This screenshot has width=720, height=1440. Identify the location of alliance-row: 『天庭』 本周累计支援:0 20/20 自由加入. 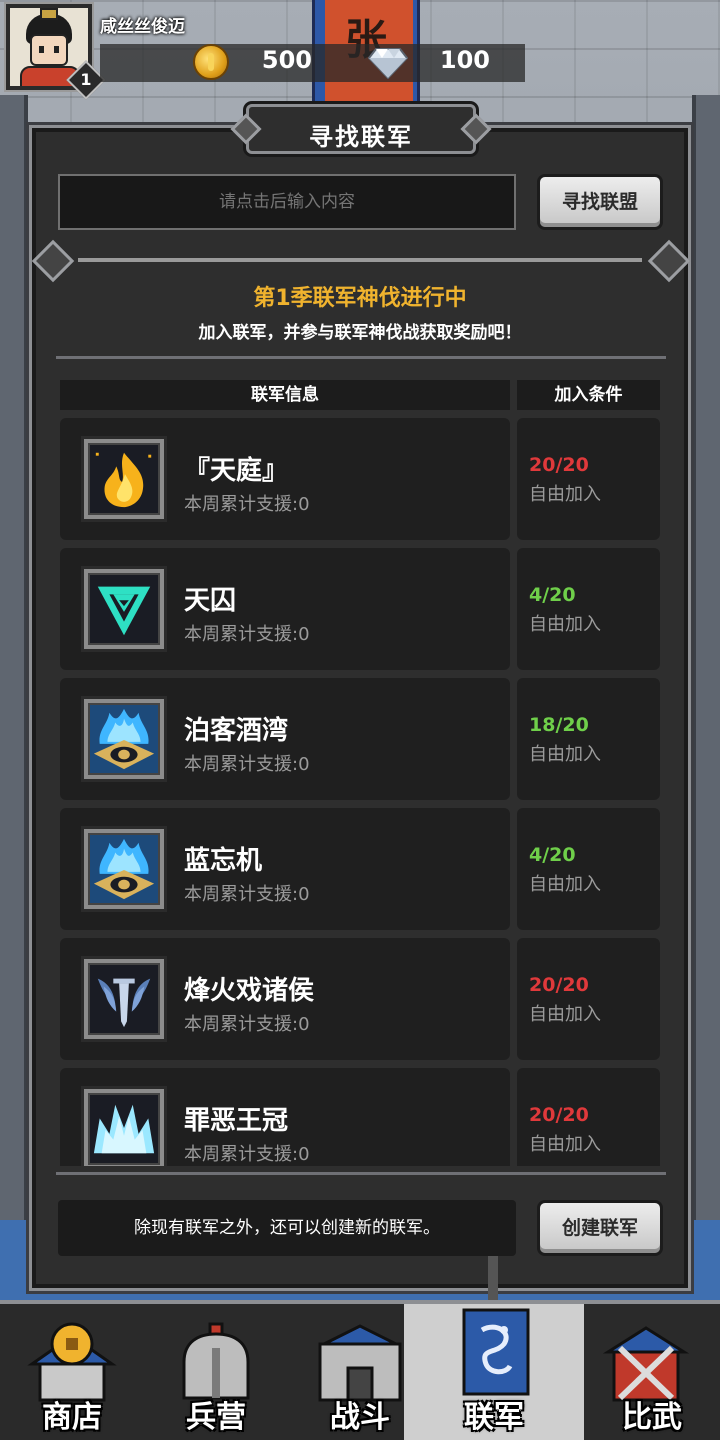
(360, 479).